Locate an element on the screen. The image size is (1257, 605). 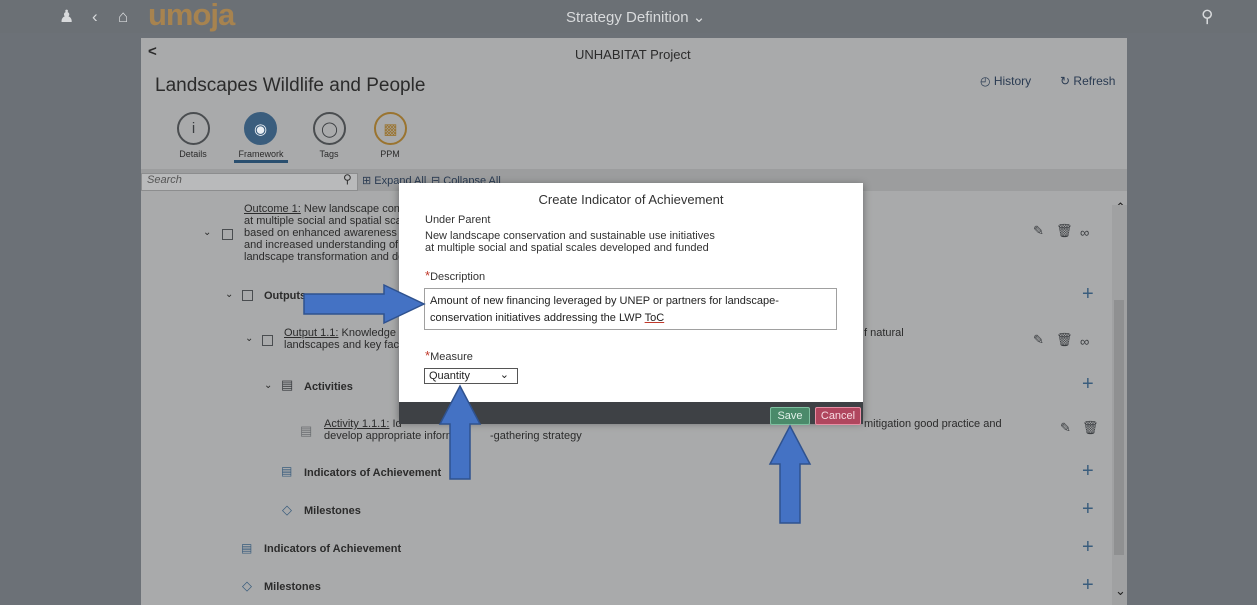
annotation-arrow-right is located at coordinates (364, 304).